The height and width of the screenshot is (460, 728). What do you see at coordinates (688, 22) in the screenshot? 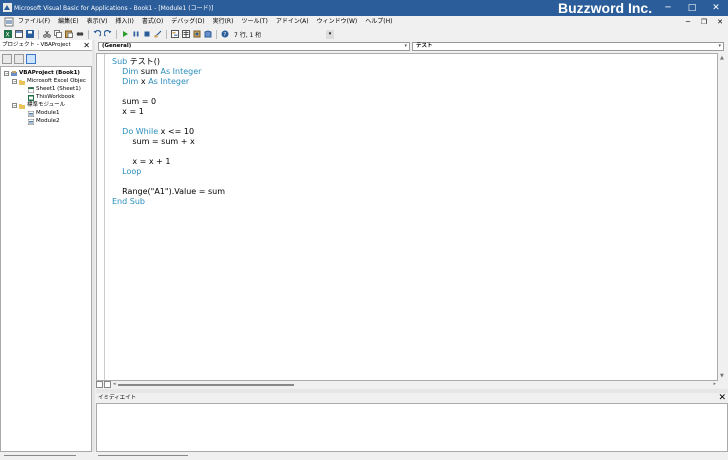
I see `mdi-minimize-button: ─` at bounding box center [688, 22].